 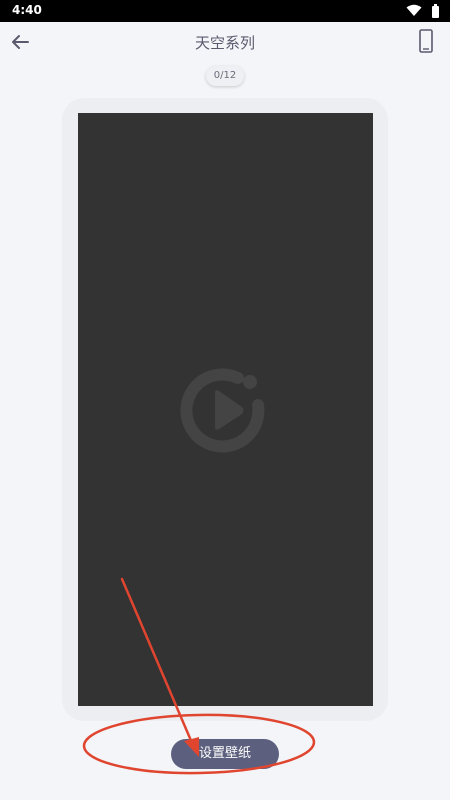 What do you see at coordinates (225, 11) in the screenshot?
I see `status-bar: 4:40` at bounding box center [225, 11].